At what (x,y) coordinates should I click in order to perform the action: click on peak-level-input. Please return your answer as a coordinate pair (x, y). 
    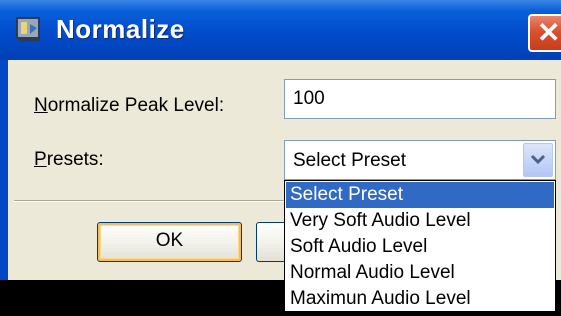
    Looking at the image, I should click on (420, 99).